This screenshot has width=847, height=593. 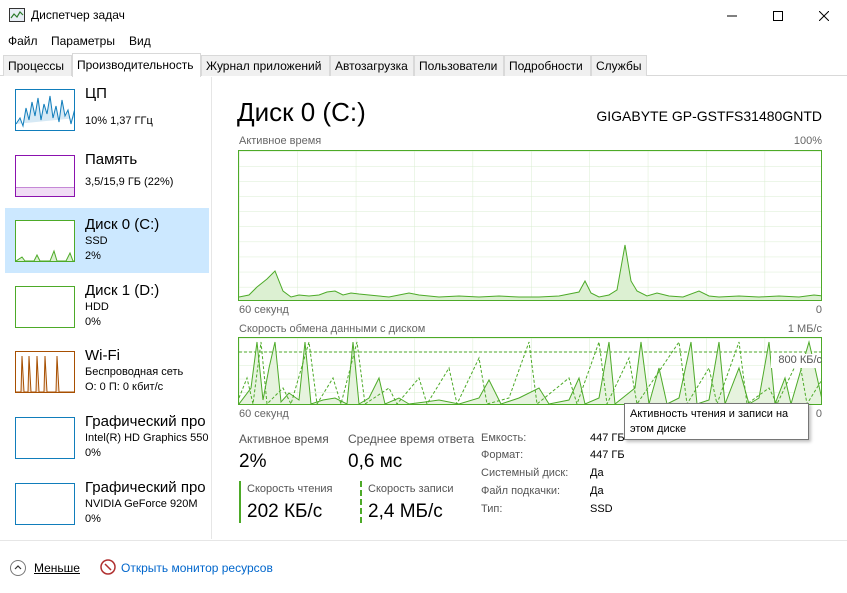 I want to click on tab-services: Службы, so click(x=619, y=65).